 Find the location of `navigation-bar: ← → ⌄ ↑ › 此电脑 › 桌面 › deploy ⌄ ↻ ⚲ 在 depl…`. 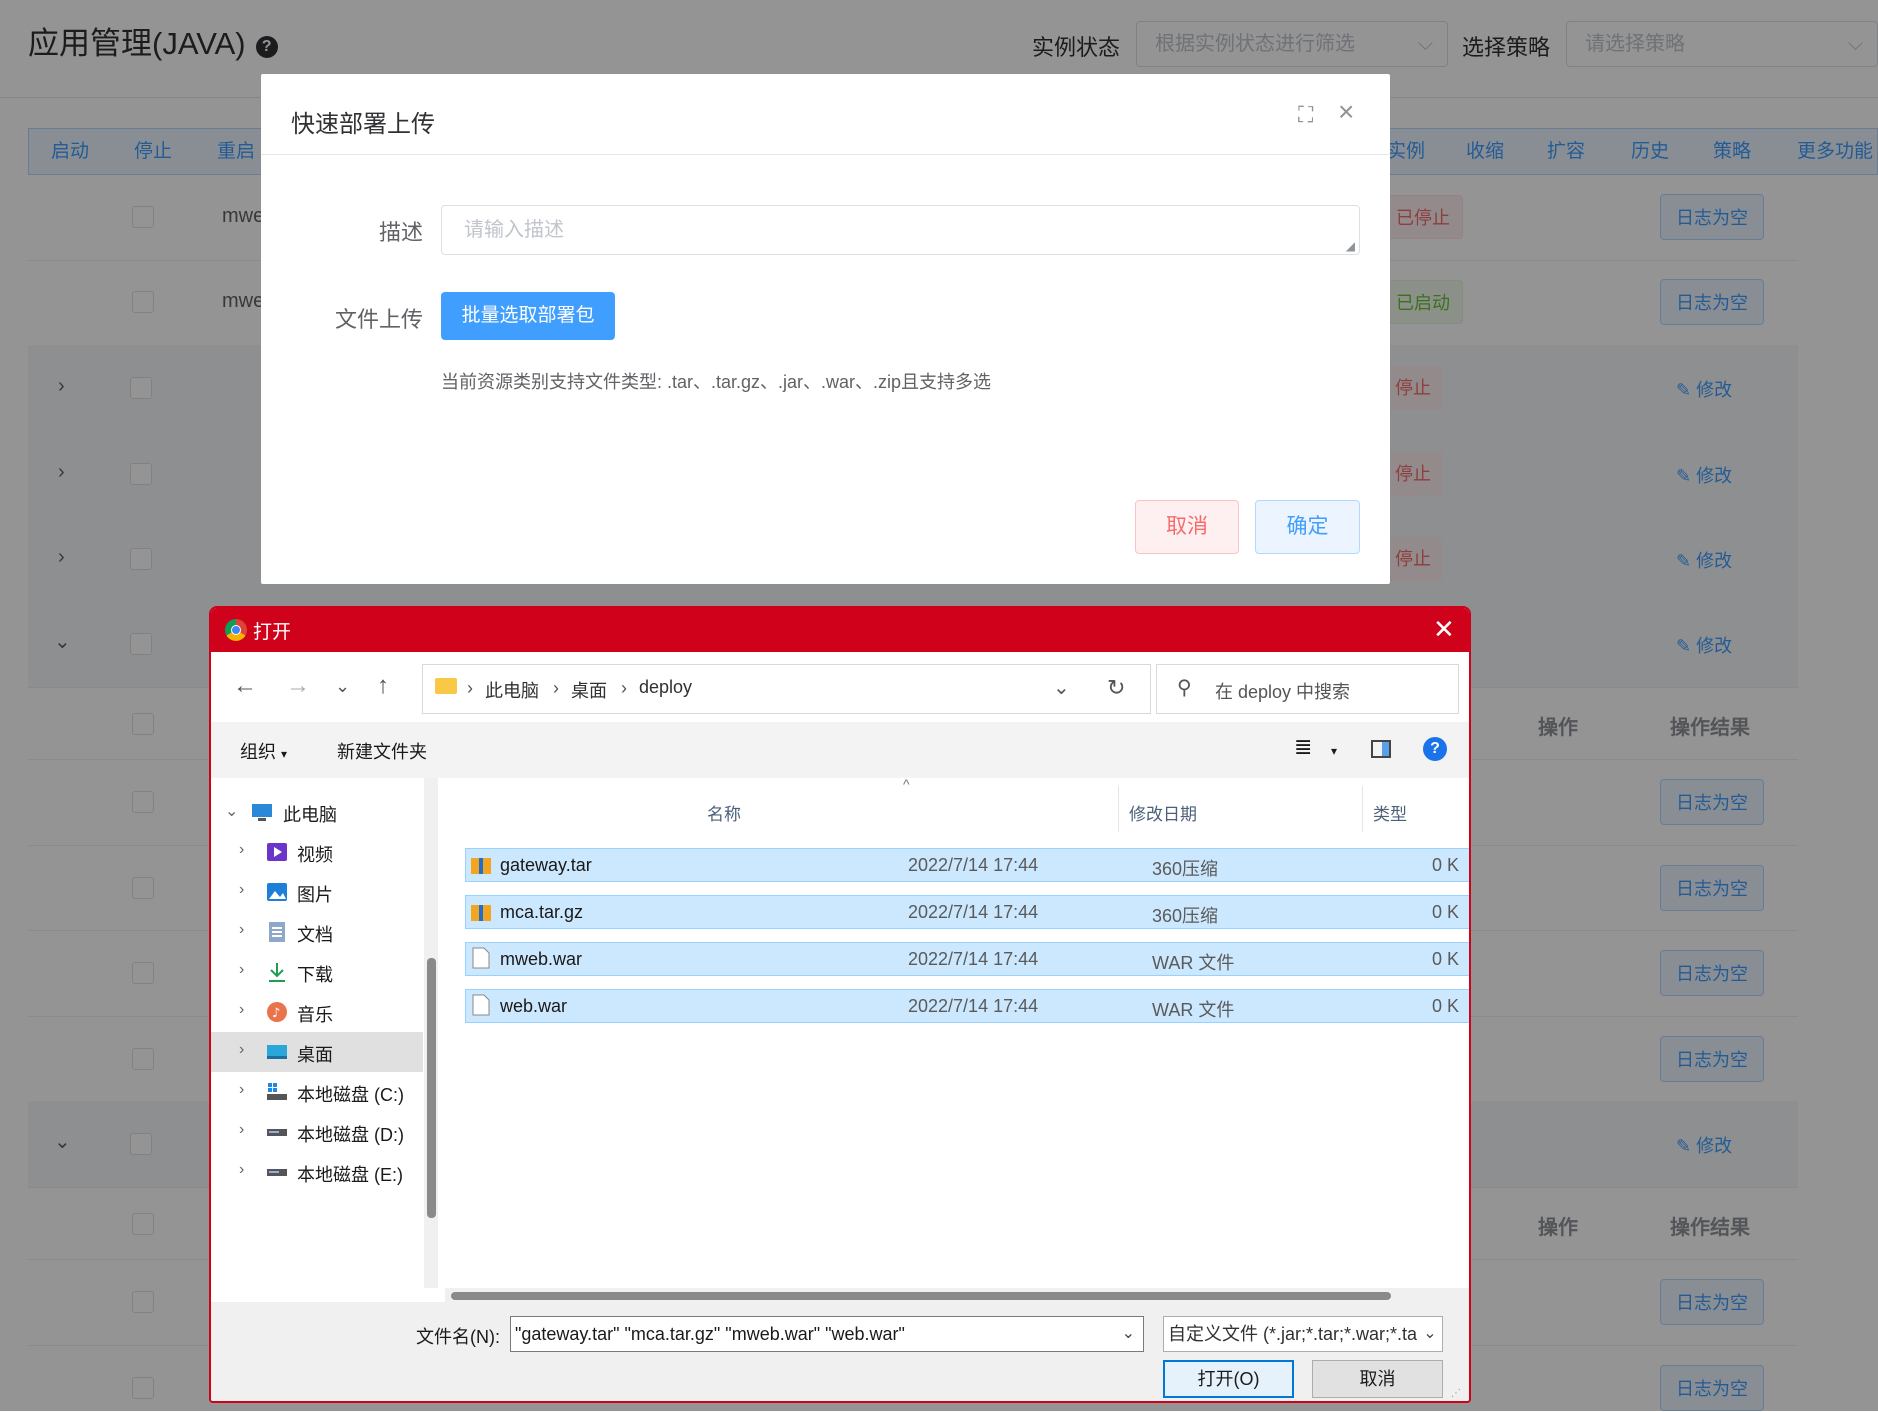

navigation-bar: ← → ⌄ ↑ › 此电脑 › 桌面 › deploy ⌄ ↻ ⚲ 在 depl… is located at coordinates (840, 687).